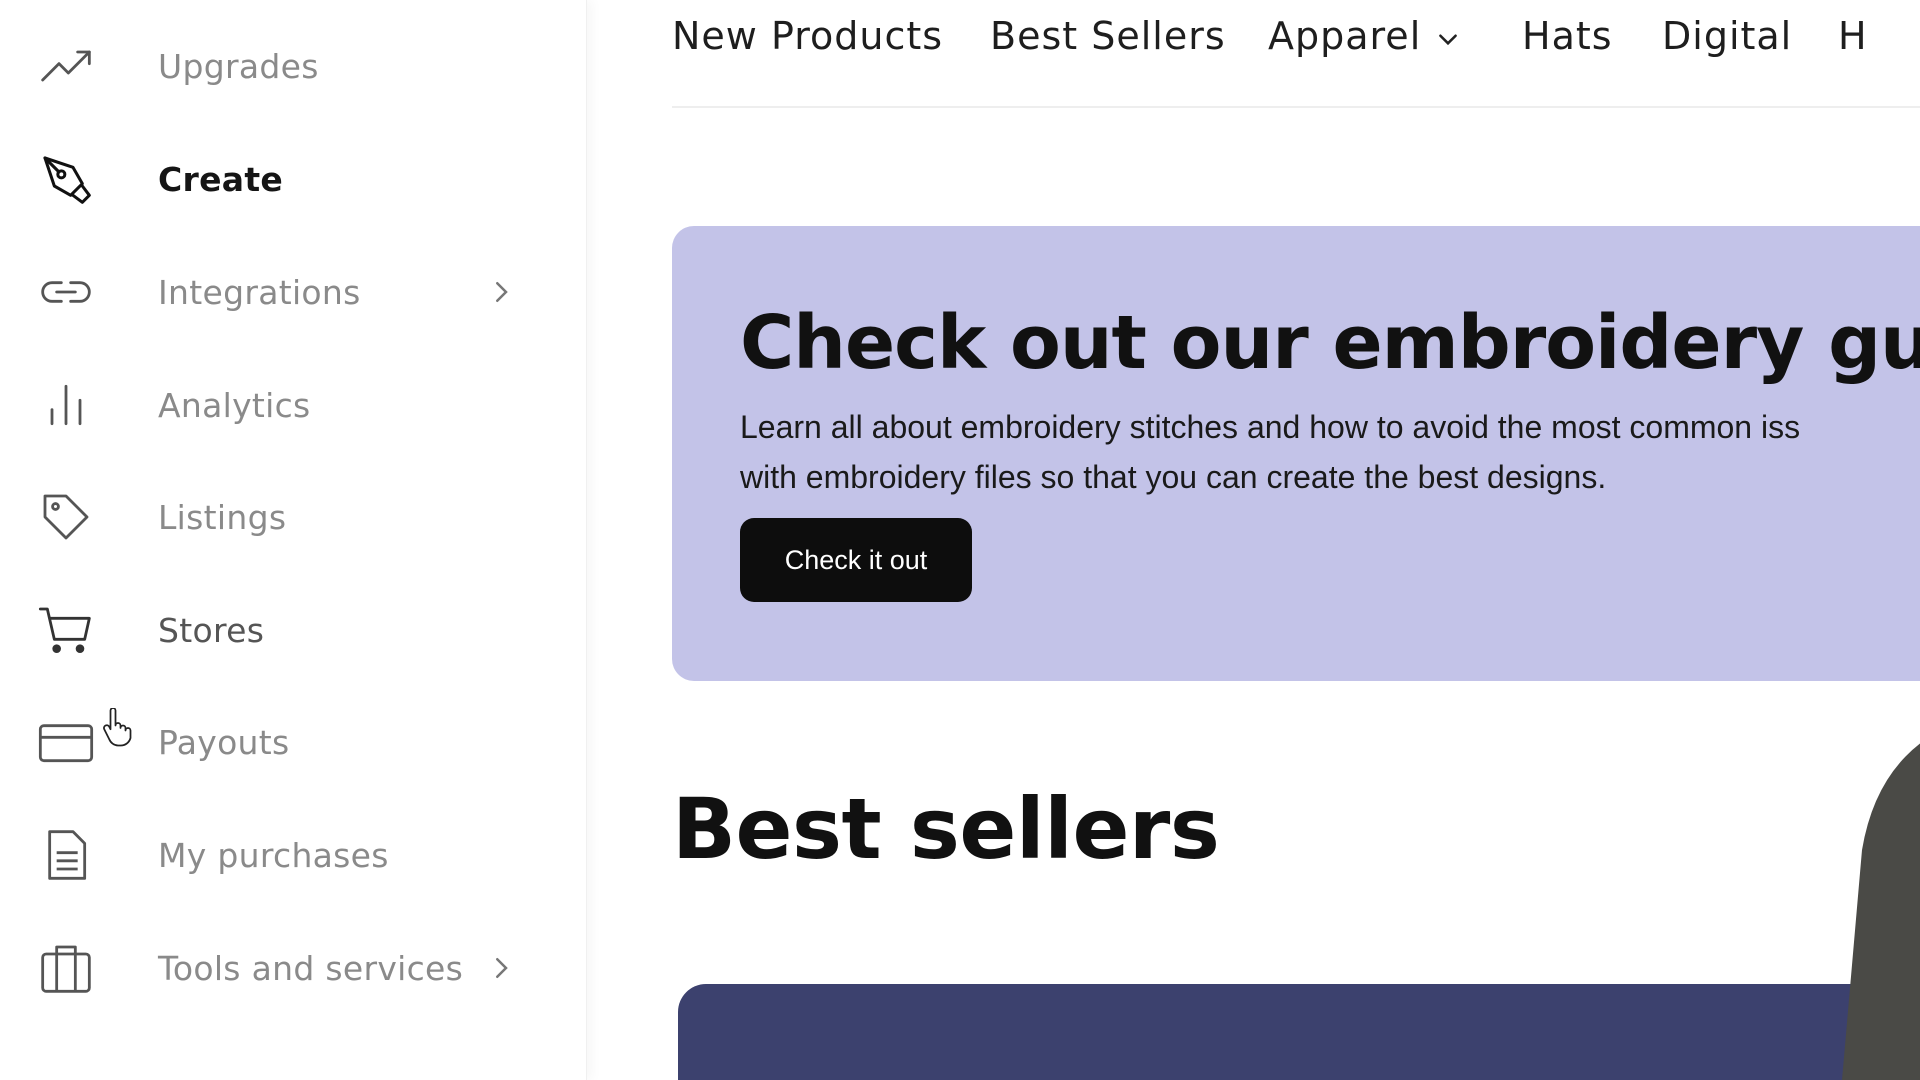  I want to click on presenter-video-overlay, so click(1881, 911).